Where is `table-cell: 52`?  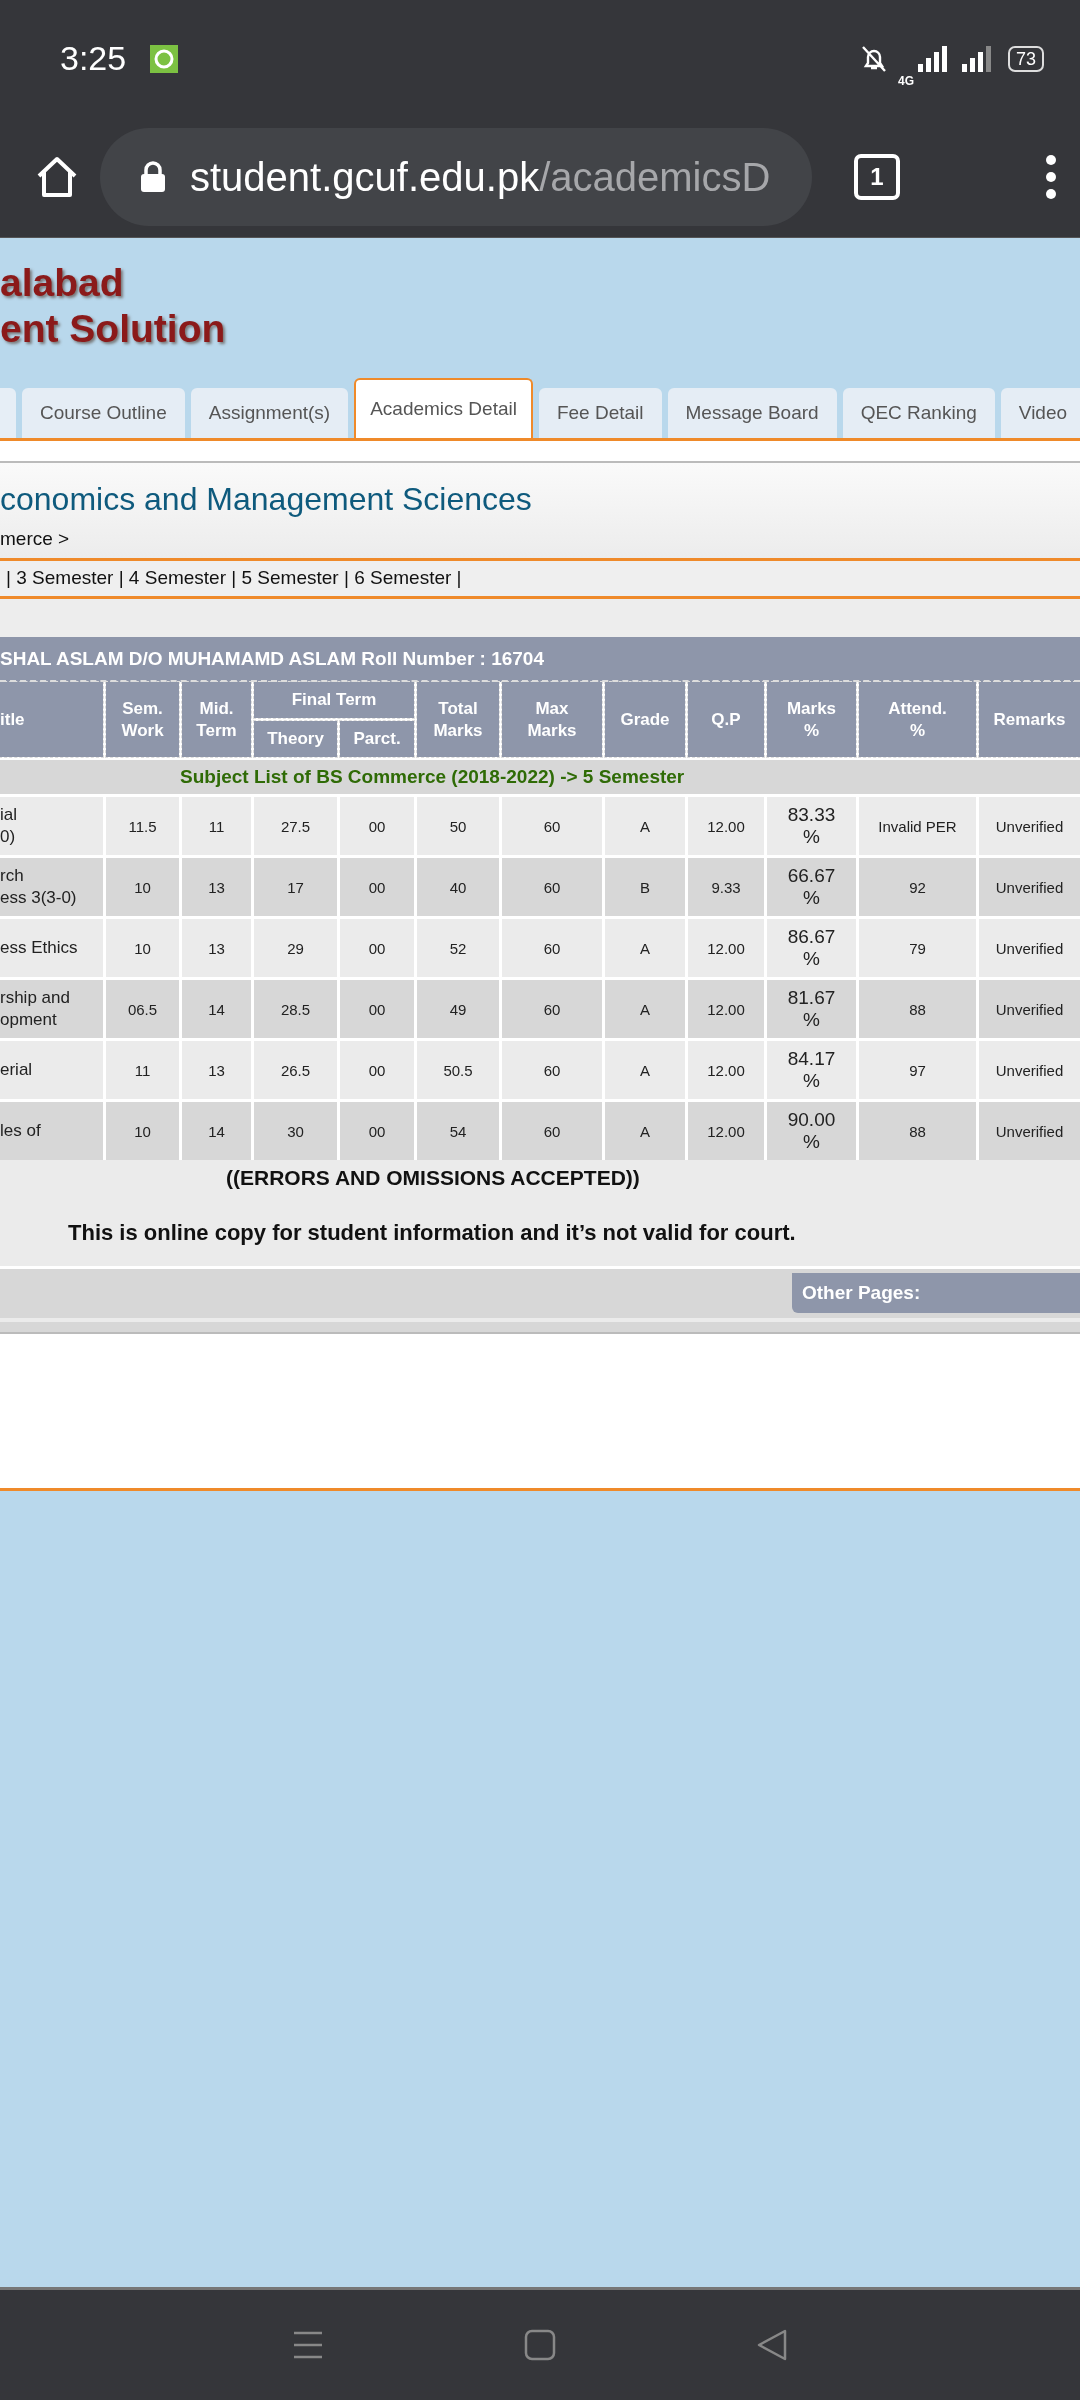
table-cell: 52 is located at coordinates (458, 948).